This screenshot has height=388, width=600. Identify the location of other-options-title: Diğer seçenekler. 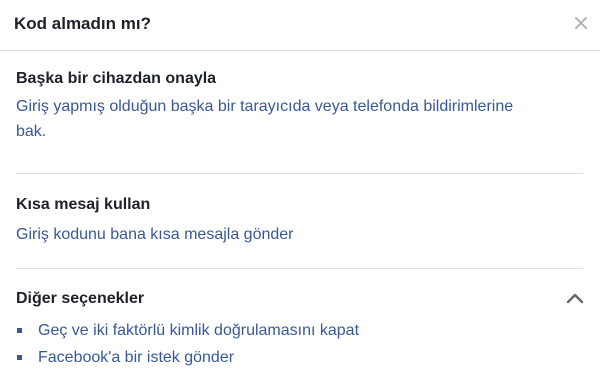
(80, 298).